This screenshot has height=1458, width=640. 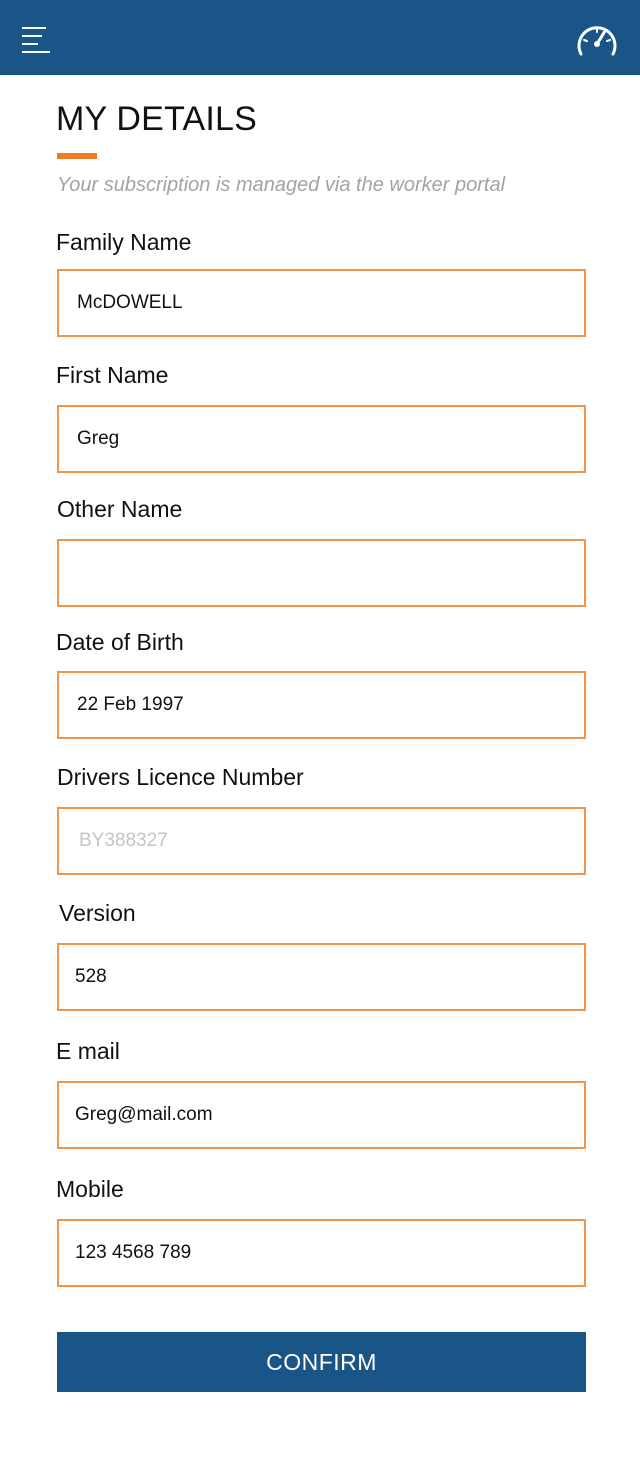 What do you see at coordinates (112, 375) in the screenshot?
I see `first-name-label: First Name` at bounding box center [112, 375].